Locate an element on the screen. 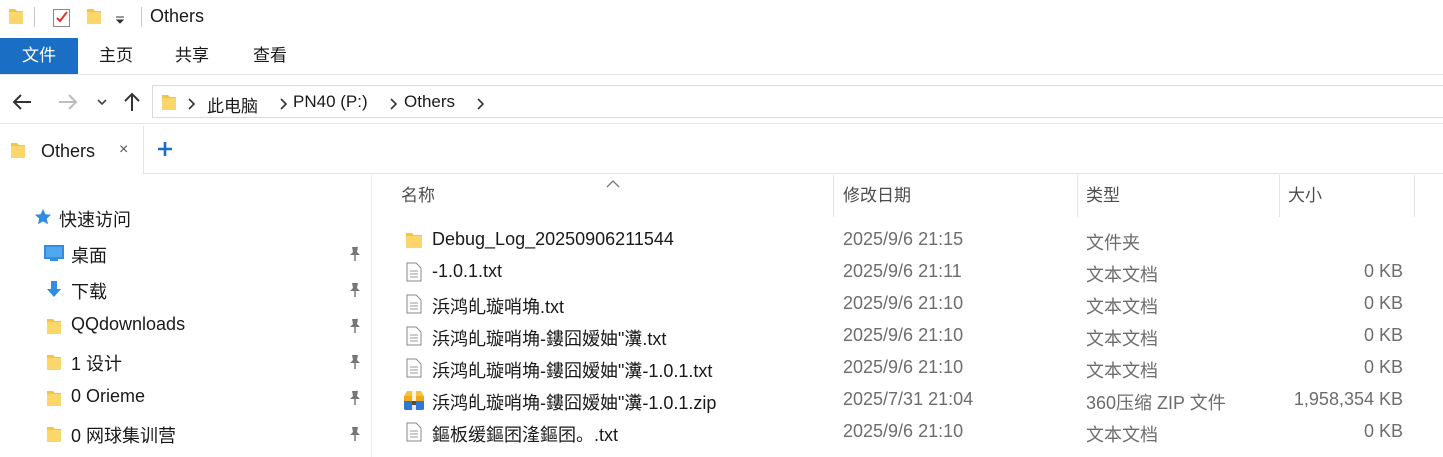  recent-locations-button is located at coordinates (102, 102).